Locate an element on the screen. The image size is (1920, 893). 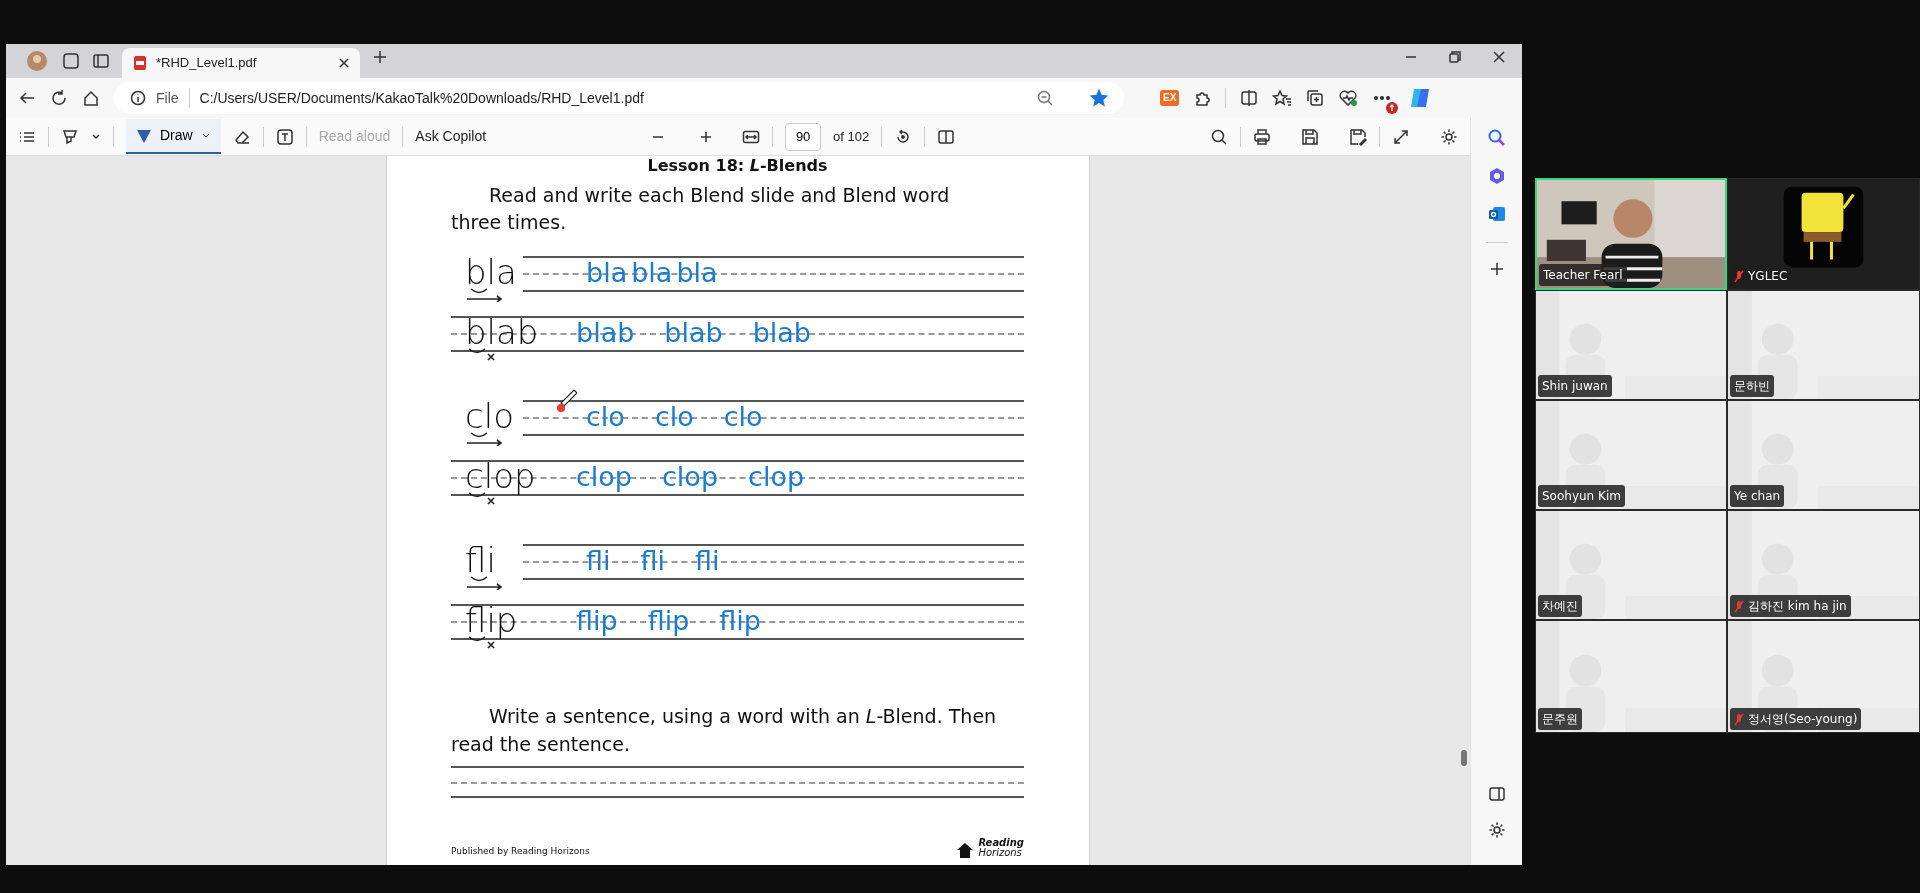
logo-text: Reading is located at coordinates (1001, 843).